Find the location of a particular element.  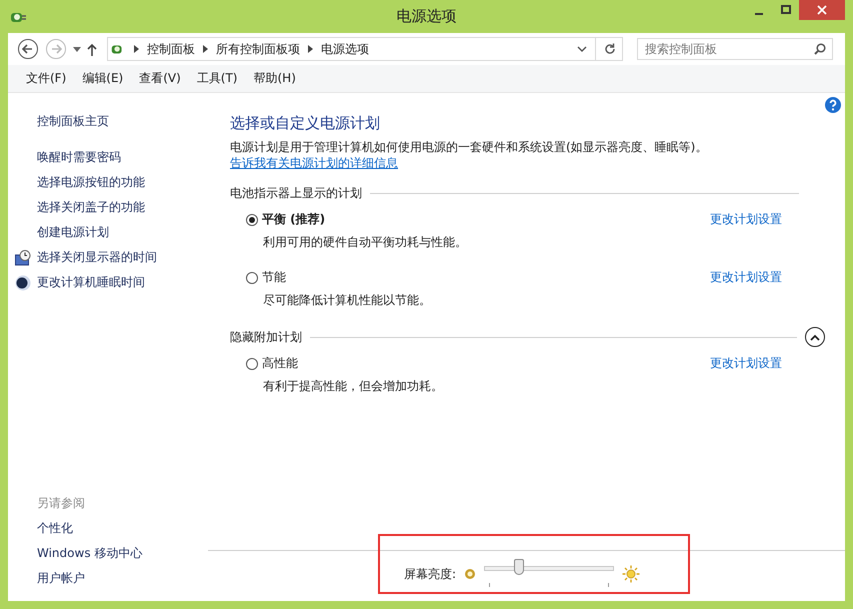

close-icon is located at coordinates (822, 10).